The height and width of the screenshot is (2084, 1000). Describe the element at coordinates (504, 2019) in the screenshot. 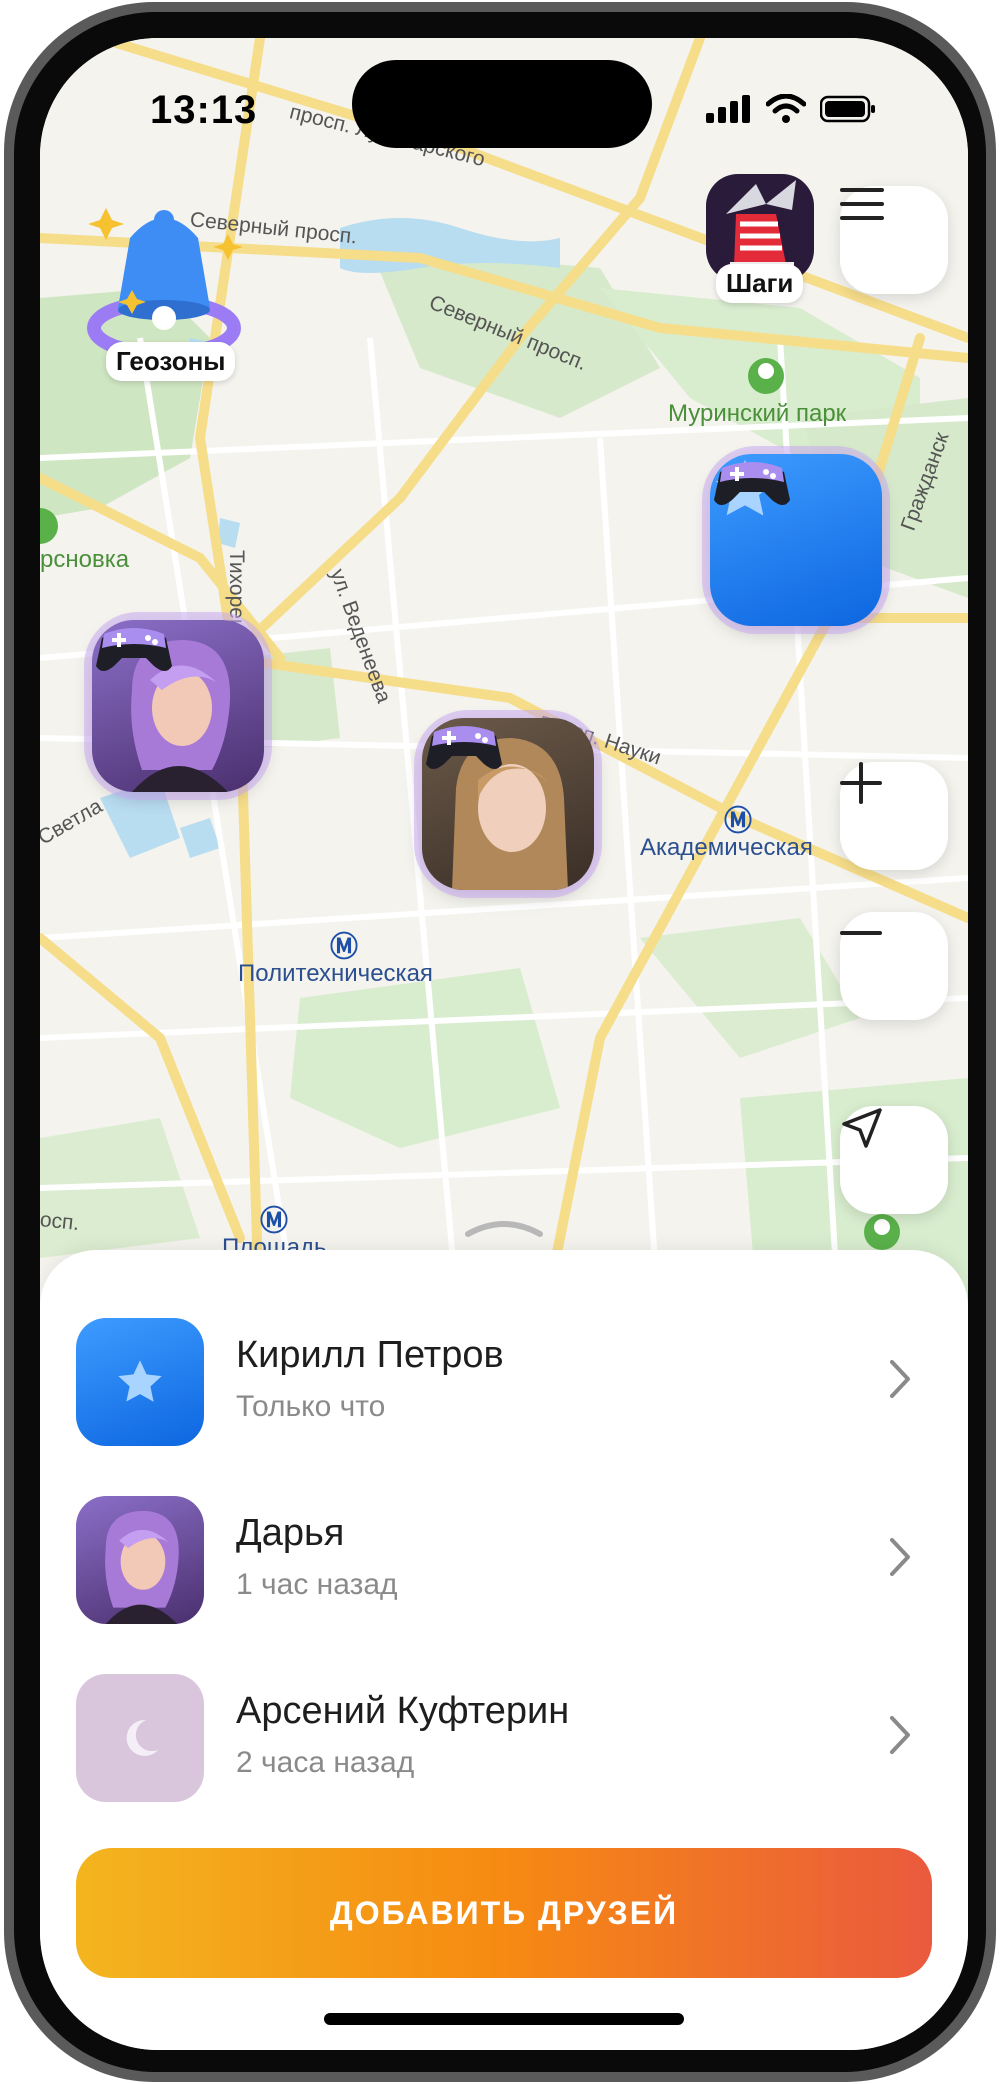

I see `home-indicator` at that location.